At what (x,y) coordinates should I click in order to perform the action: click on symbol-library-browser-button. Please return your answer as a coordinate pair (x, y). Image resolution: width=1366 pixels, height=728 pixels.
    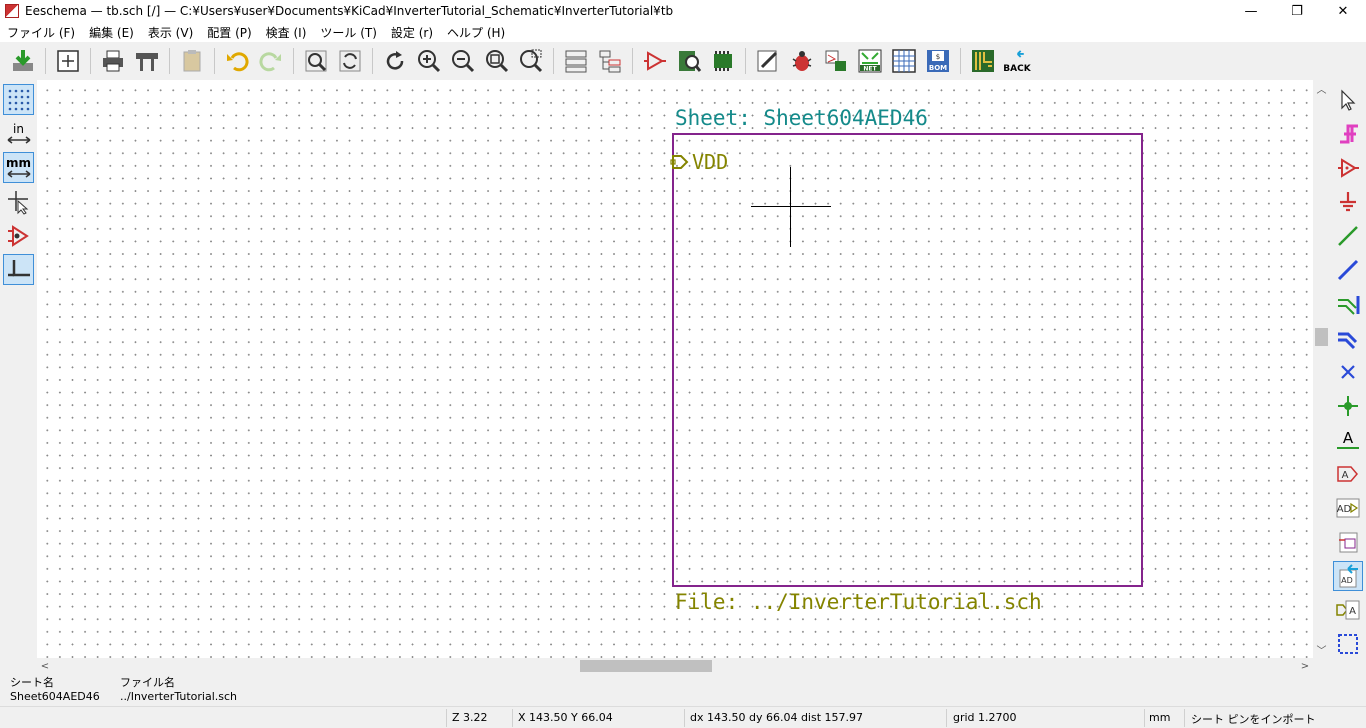
    Looking at the image, I should click on (689, 61).